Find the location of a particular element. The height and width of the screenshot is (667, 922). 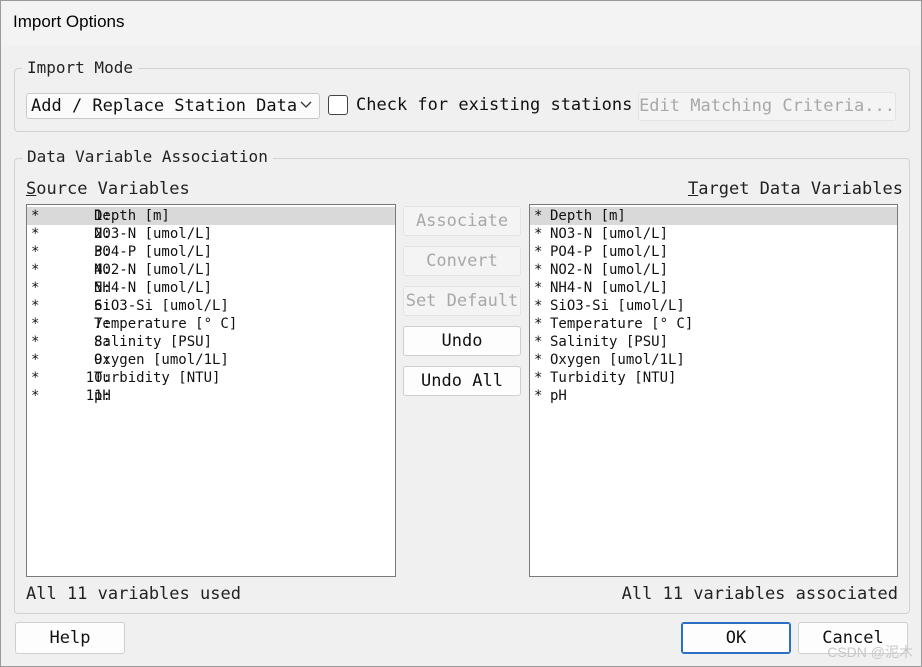

undo-all-label: Undo All is located at coordinates (462, 381).